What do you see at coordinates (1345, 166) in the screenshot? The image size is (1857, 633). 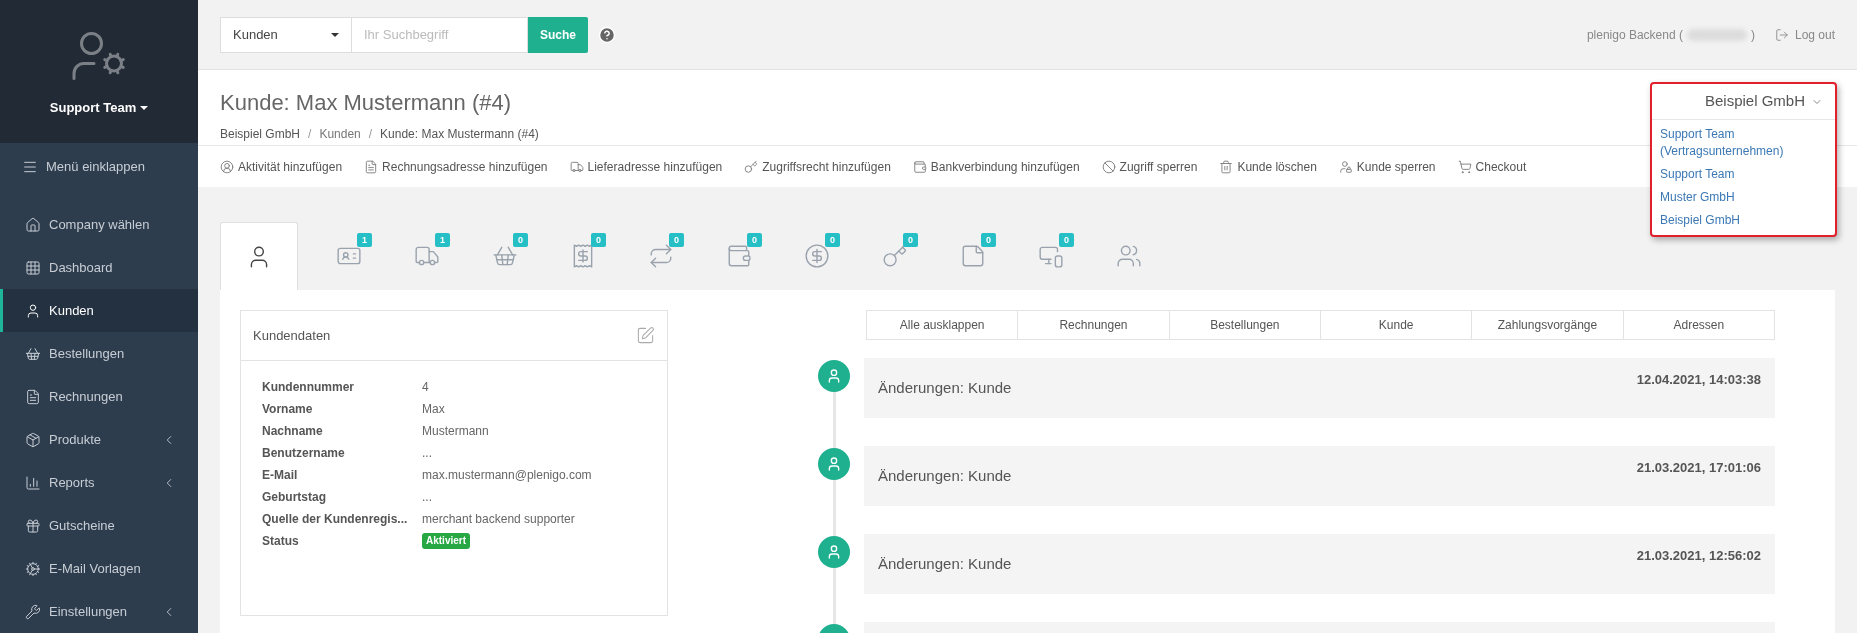 I see `user-lock-icon` at bounding box center [1345, 166].